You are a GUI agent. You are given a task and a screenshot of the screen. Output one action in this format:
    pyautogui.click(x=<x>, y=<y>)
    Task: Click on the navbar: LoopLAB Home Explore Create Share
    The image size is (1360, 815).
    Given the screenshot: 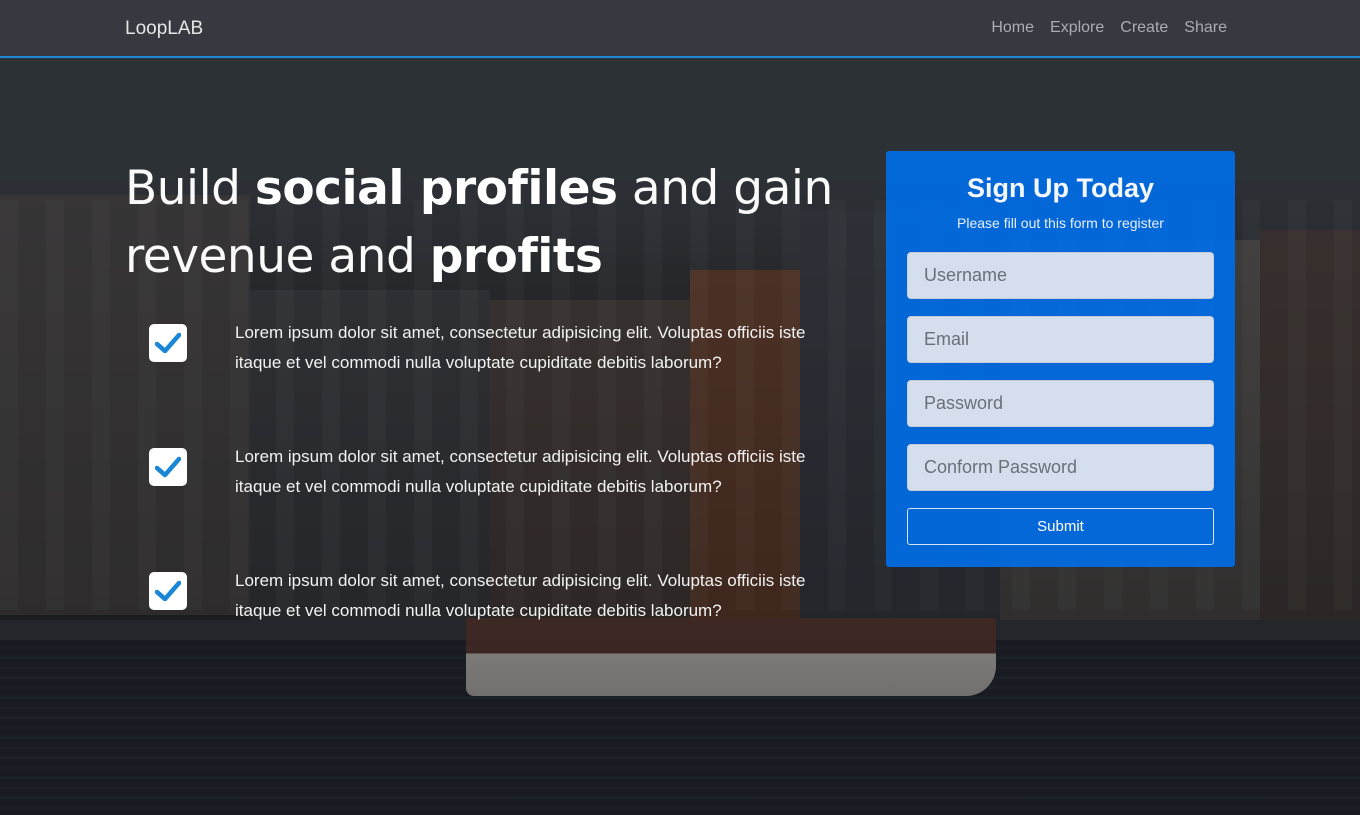 What is the action you would take?
    pyautogui.click(x=680, y=29)
    